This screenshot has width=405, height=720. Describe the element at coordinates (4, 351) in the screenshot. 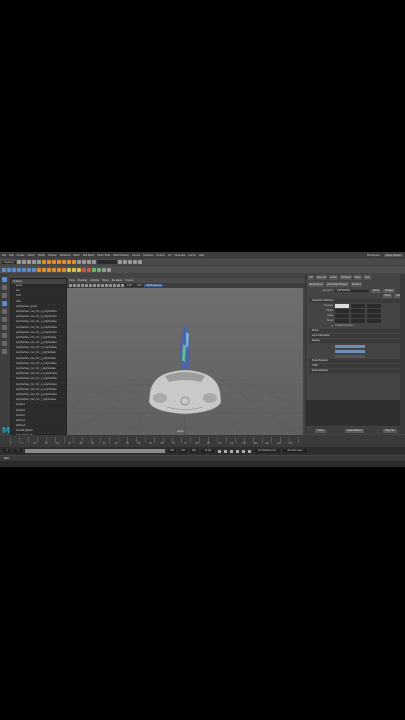

I see `outliner-layout-icon` at that location.